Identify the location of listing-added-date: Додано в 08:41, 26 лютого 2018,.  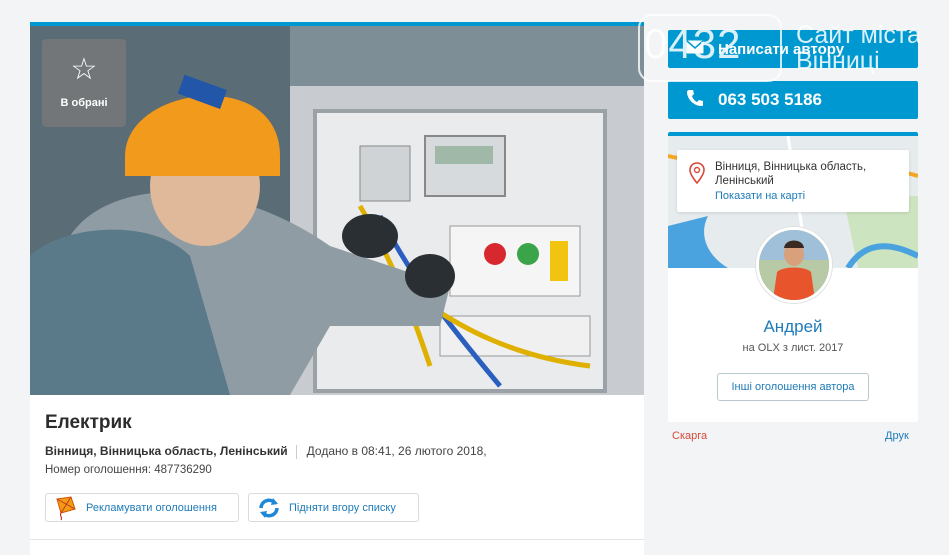
(396, 451).